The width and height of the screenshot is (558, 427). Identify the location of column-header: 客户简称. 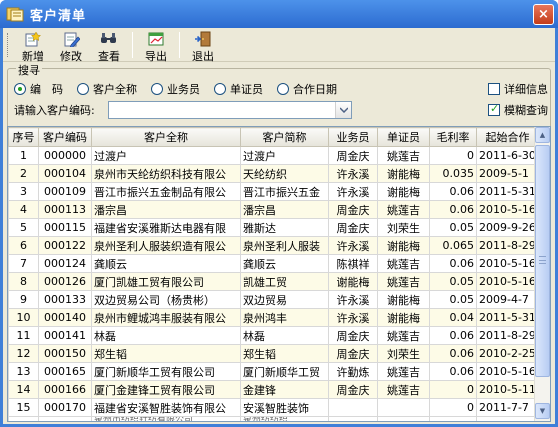
(284, 137).